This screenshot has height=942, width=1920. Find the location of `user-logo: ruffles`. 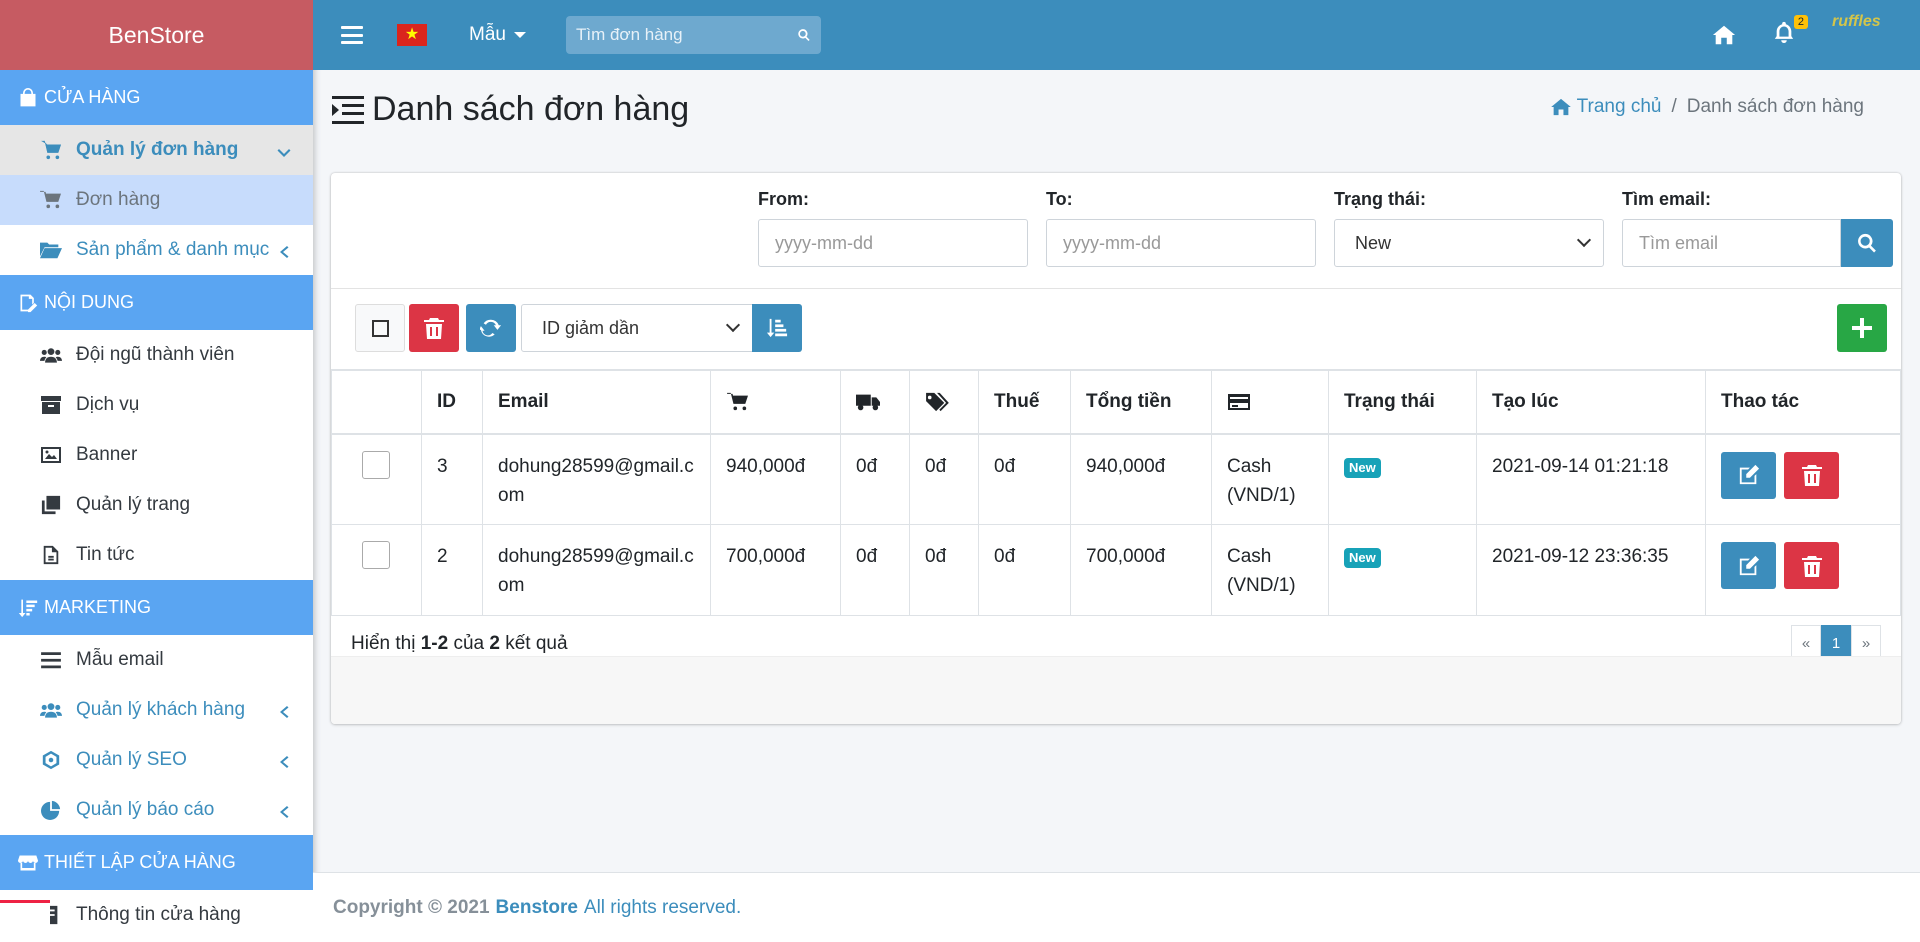

user-logo: ruffles is located at coordinates (1856, 35).